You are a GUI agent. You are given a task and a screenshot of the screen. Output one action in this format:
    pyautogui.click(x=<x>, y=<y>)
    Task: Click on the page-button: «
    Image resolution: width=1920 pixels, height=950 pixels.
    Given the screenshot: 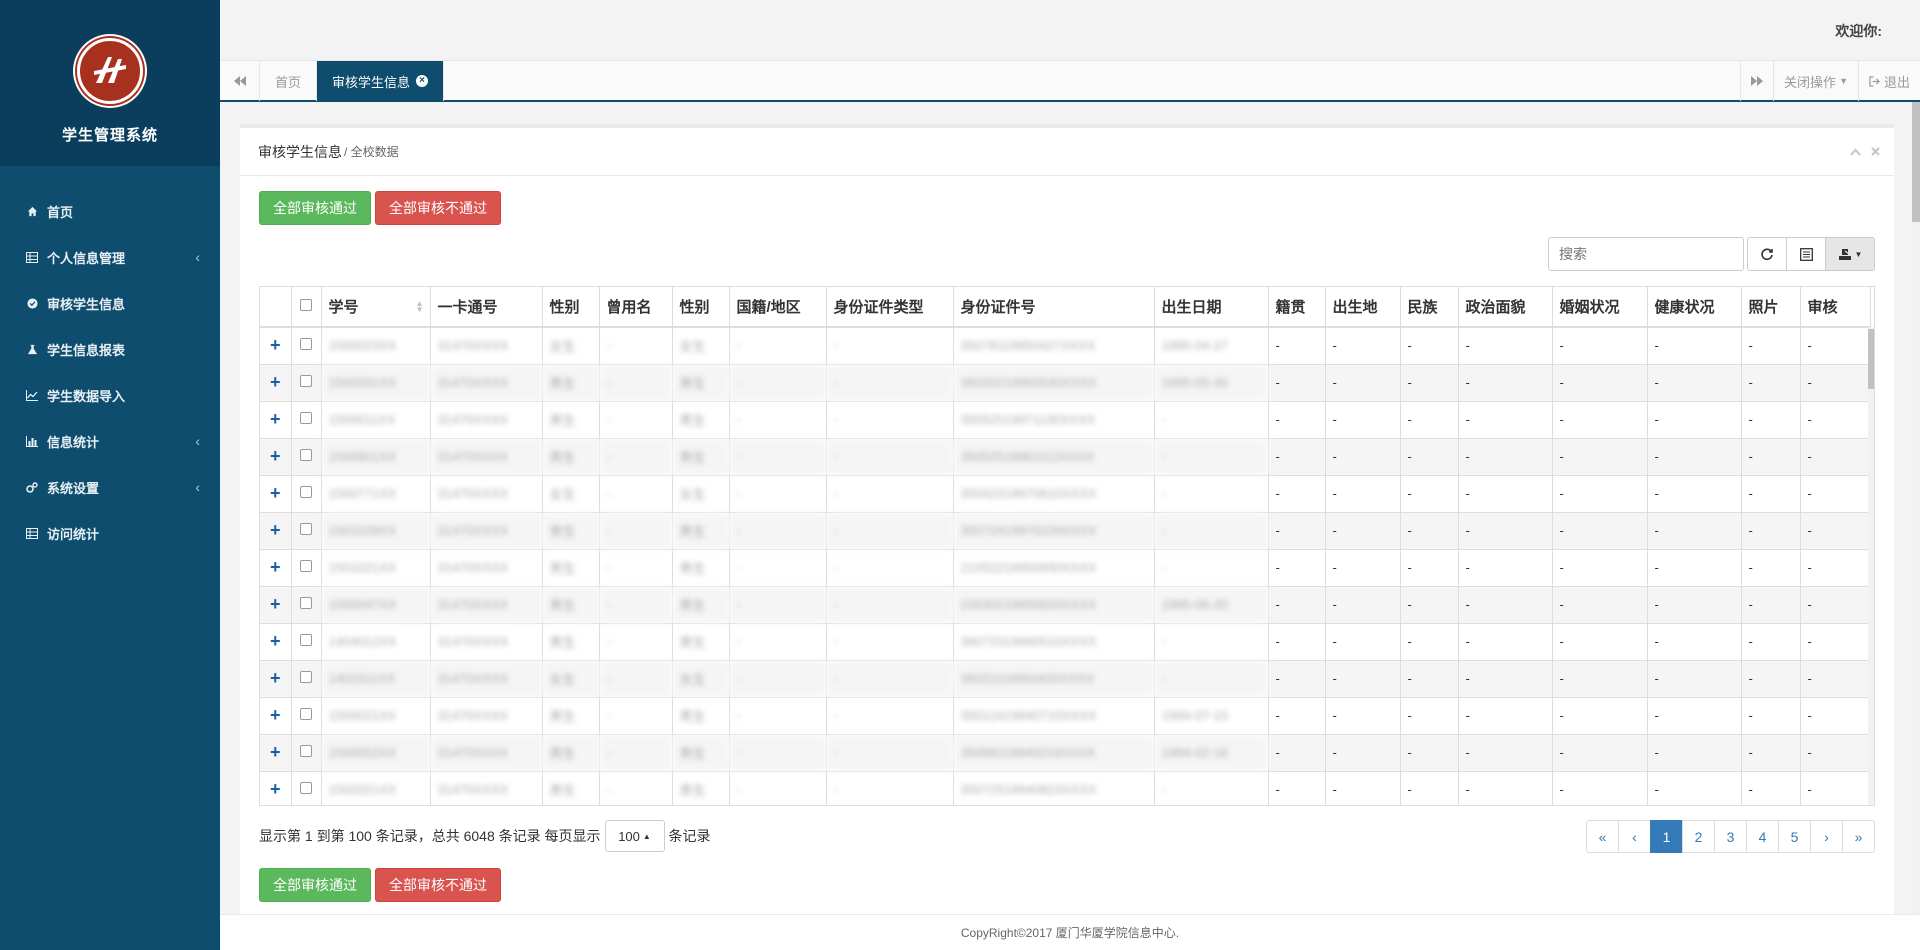 What is the action you would take?
    pyautogui.click(x=1602, y=836)
    